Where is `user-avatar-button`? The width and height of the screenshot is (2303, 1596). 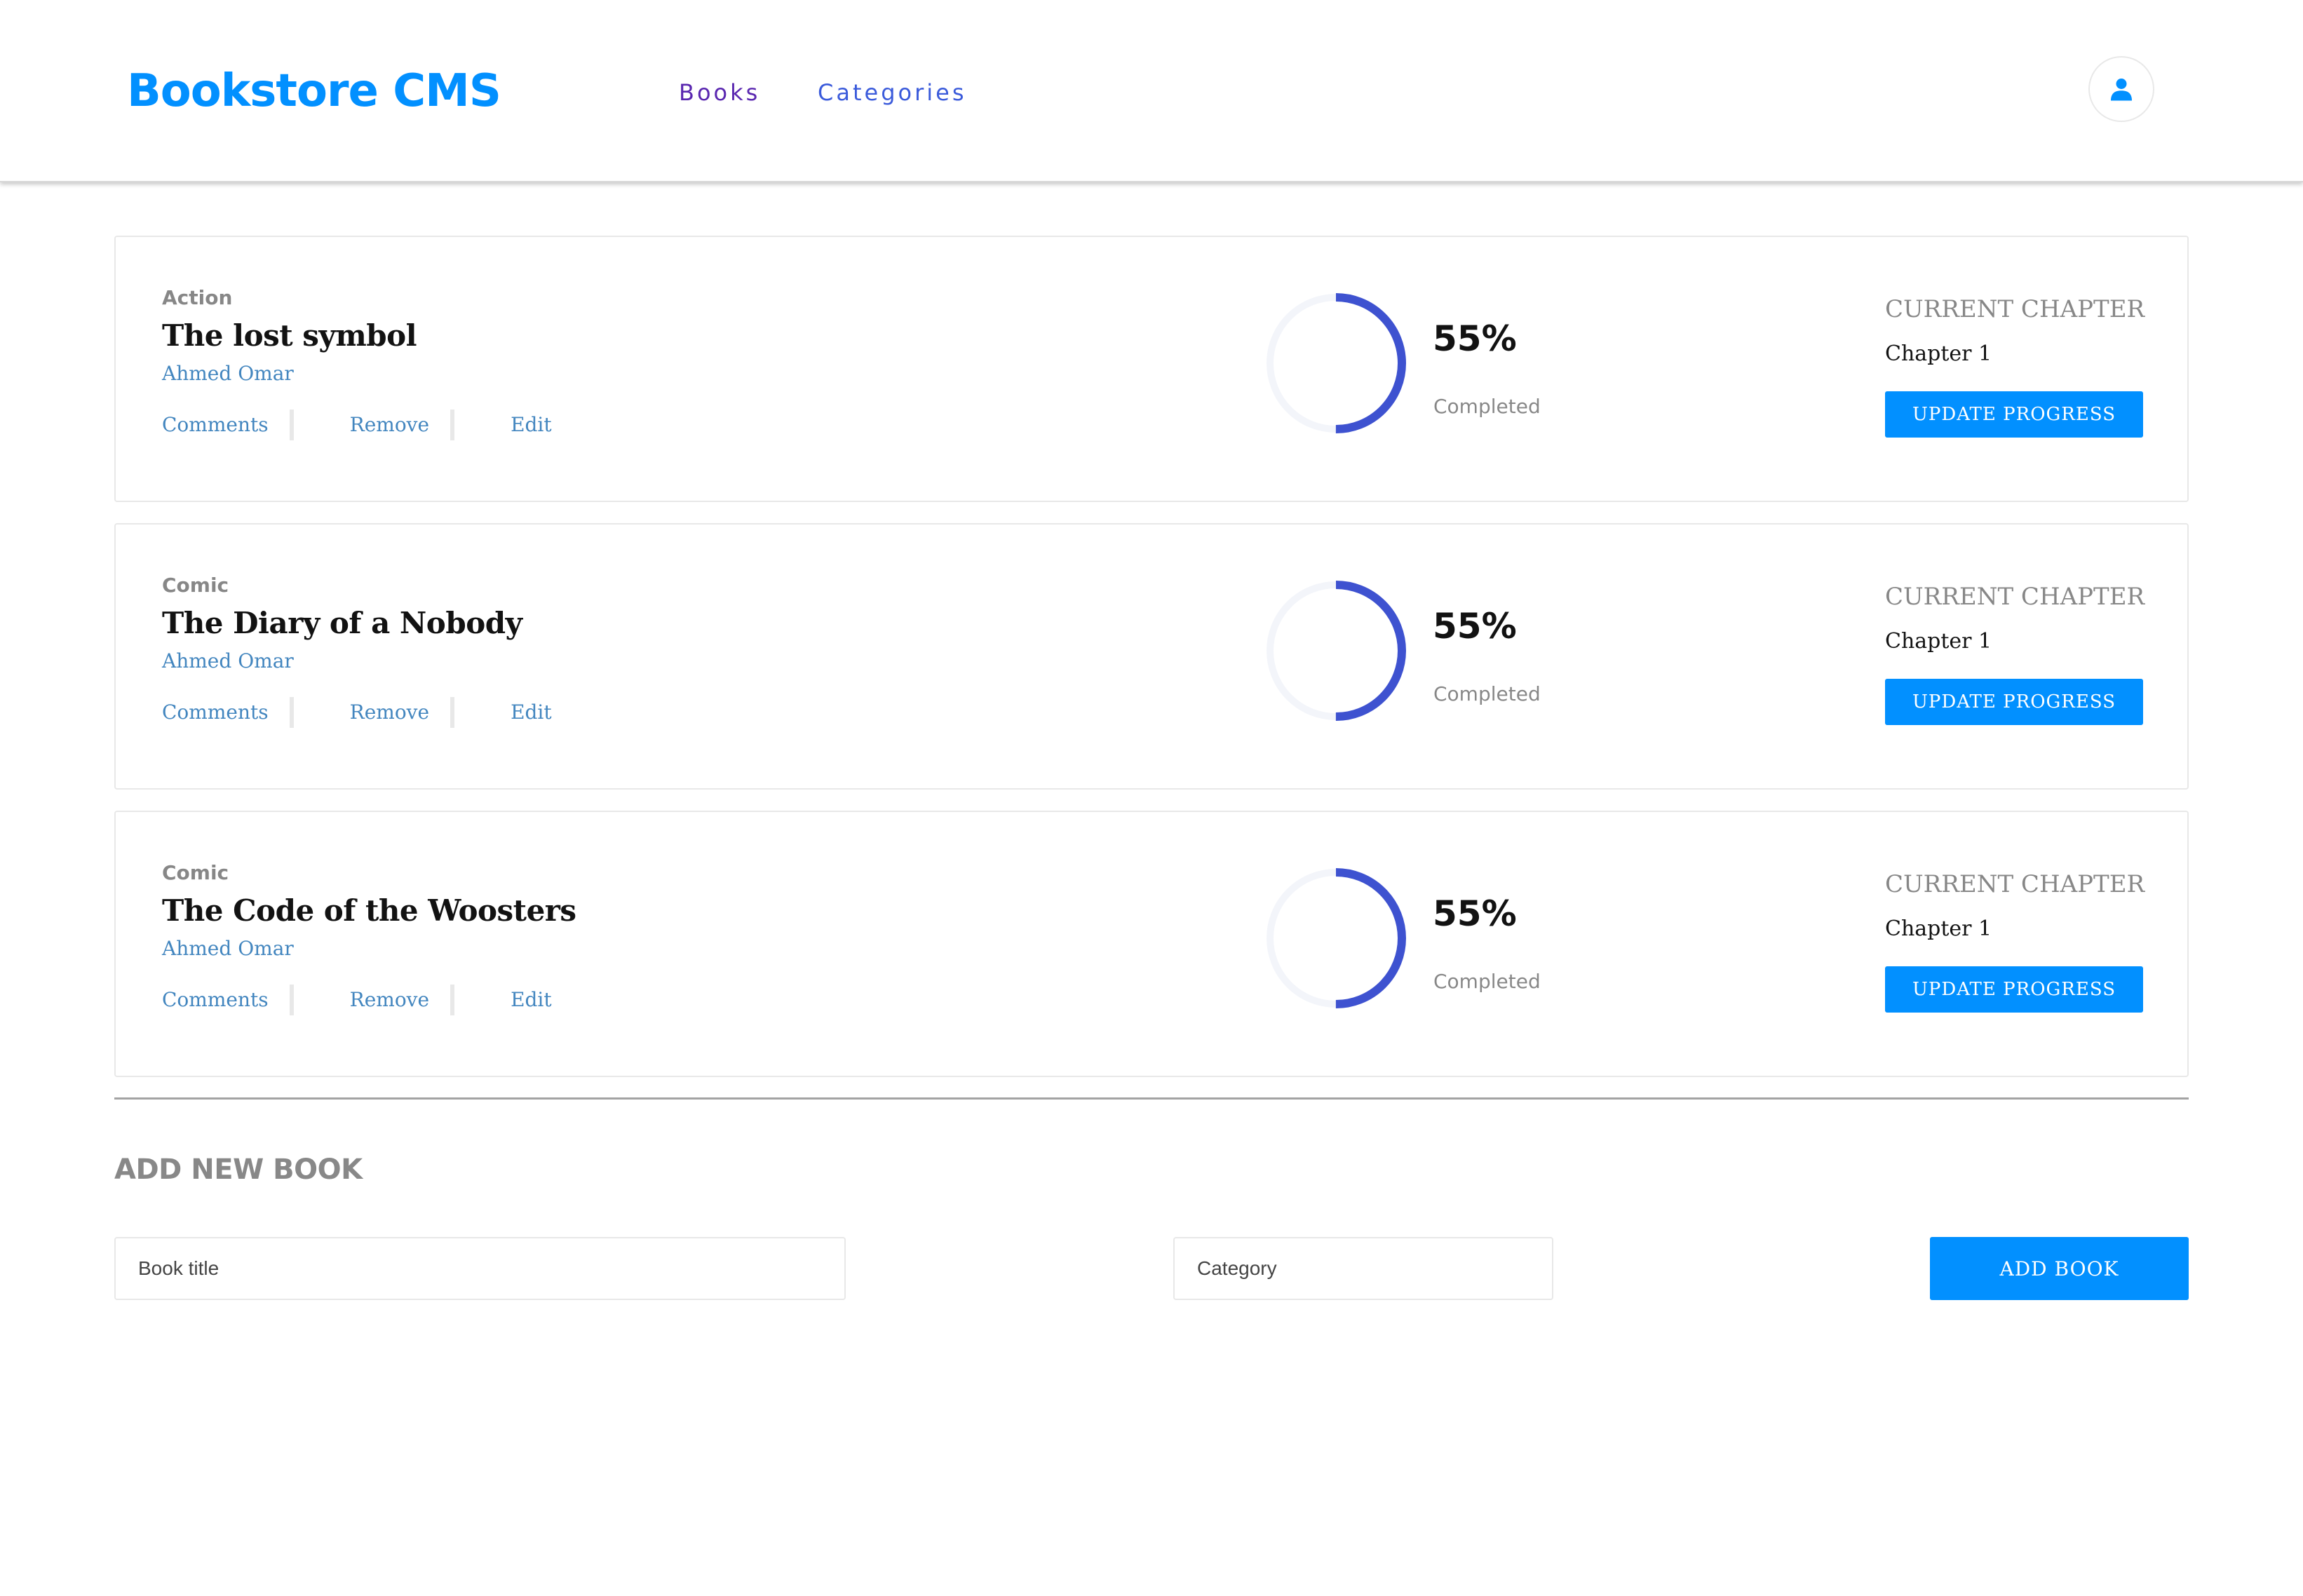
user-avatar-button is located at coordinates (2121, 89).